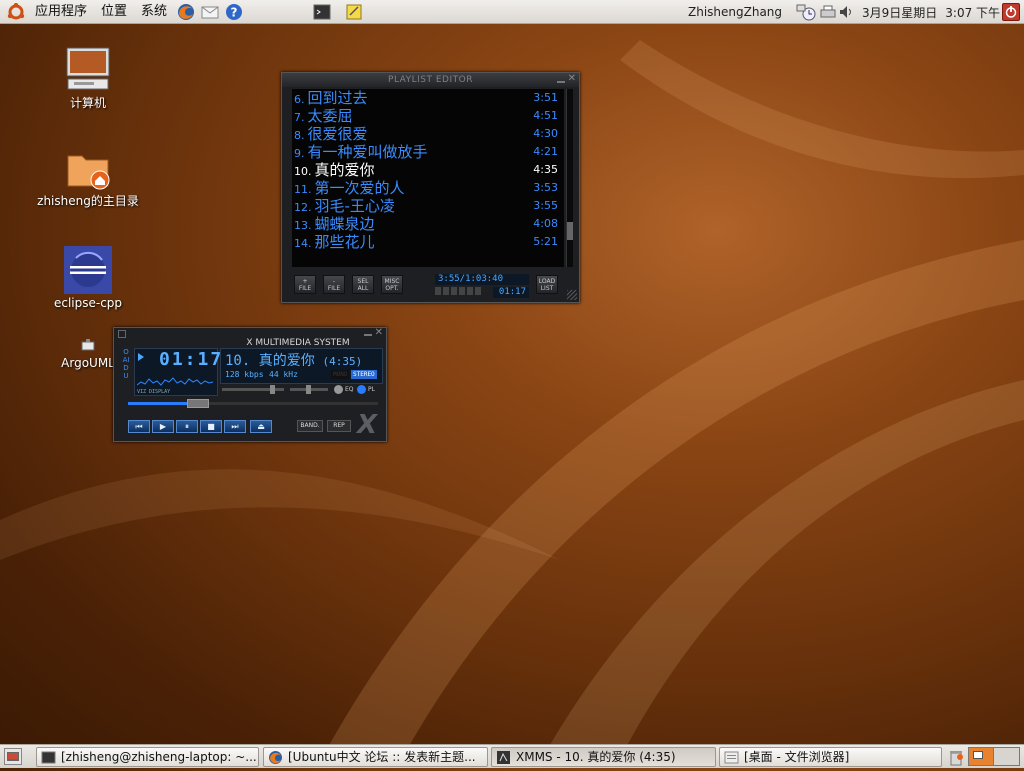 The image size is (1024, 771). I want to click on file-browser-icon, so click(731, 757).